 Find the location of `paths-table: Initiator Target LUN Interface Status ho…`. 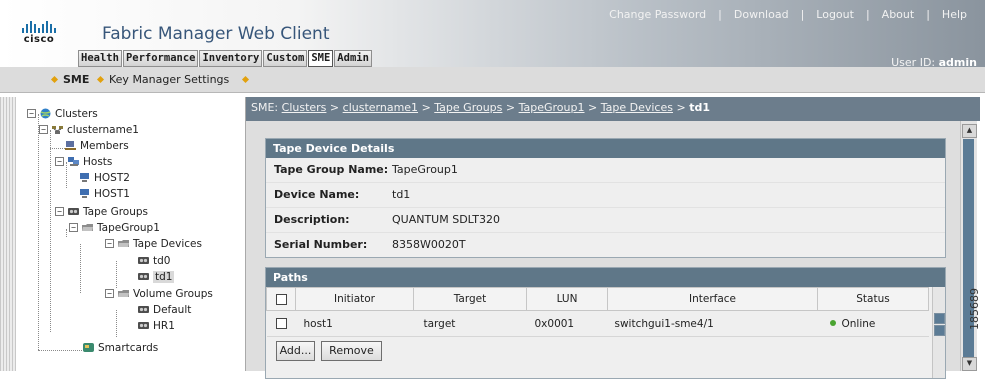

paths-table: Initiator Target LUN Interface Status ho… is located at coordinates (597, 312).